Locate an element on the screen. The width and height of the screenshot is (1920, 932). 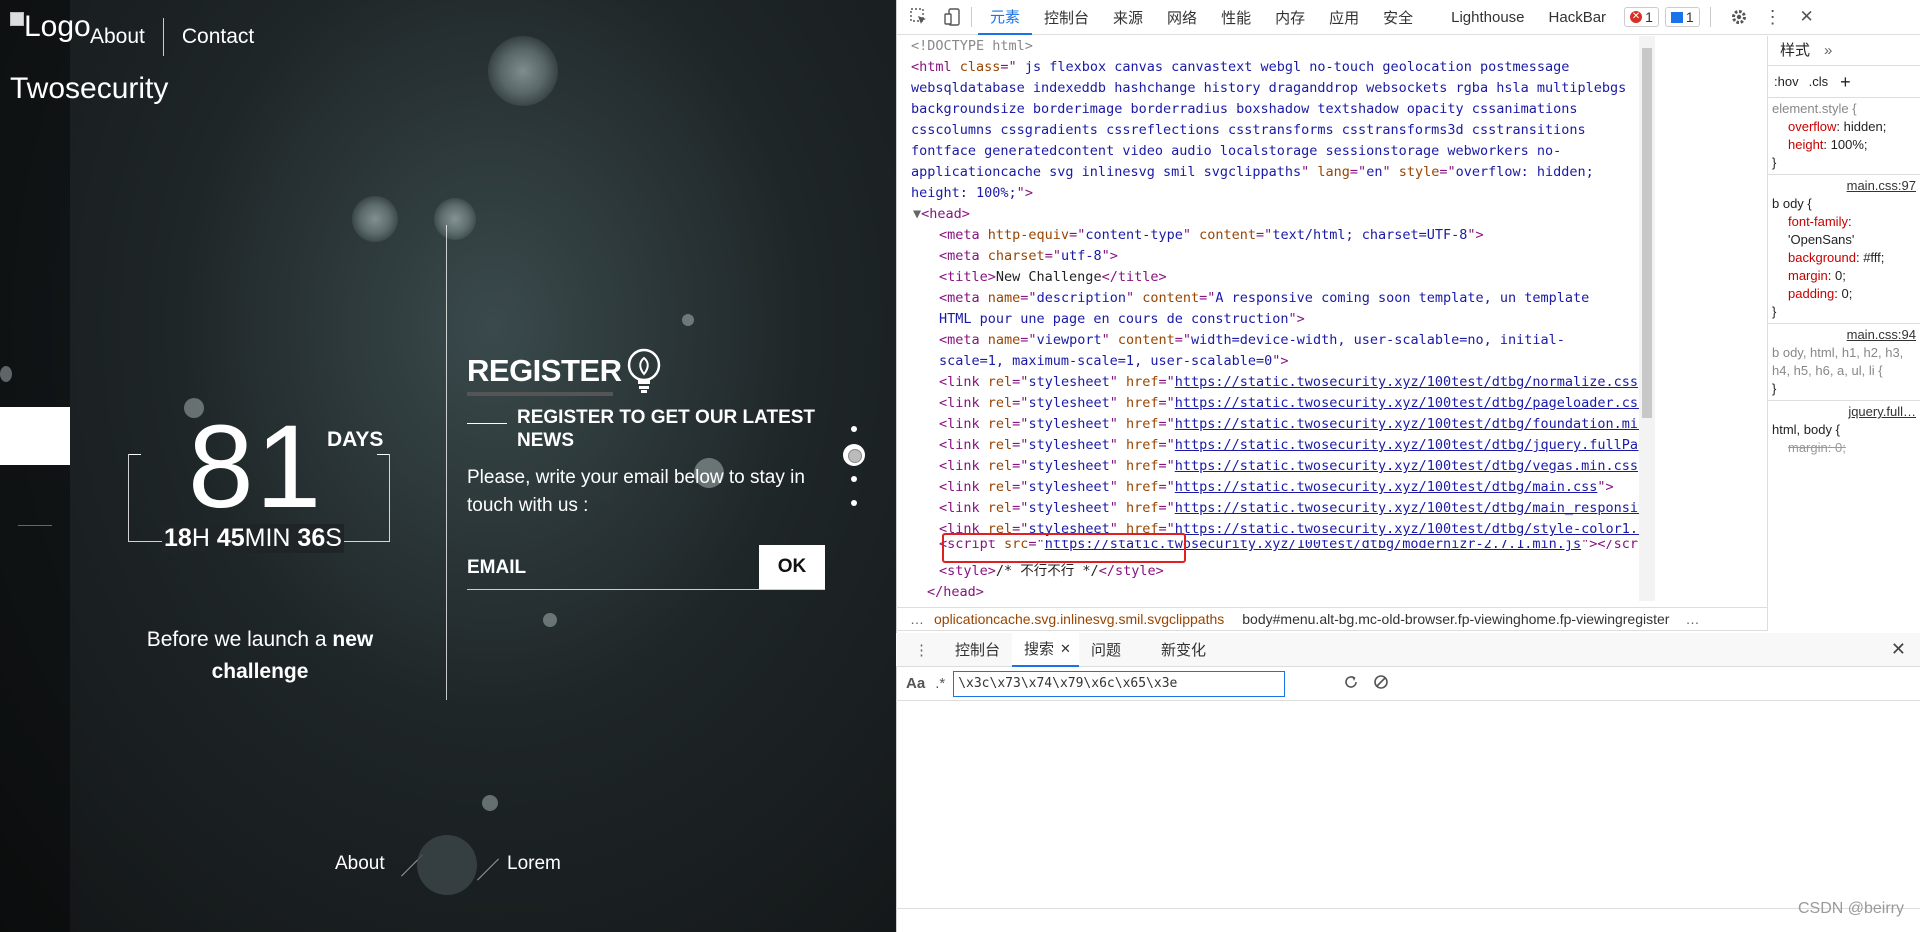
style-property: overflow: hidden; is located at coordinates (1844, 127).